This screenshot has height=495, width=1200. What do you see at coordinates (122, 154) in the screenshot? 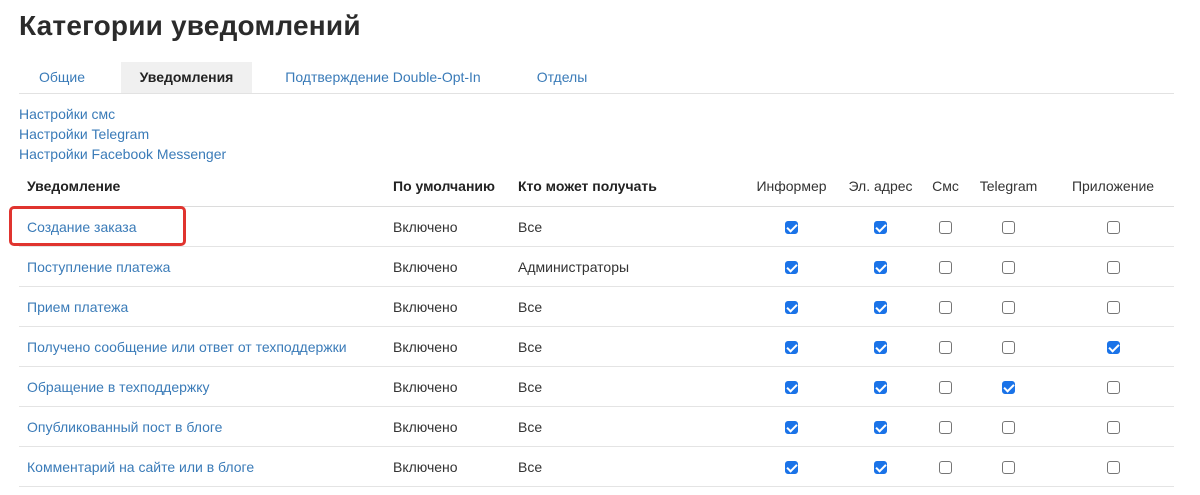
I see `facebook-messenger-settings-link: Настройки Facebook Messenger` at bounding box center [122, 154].